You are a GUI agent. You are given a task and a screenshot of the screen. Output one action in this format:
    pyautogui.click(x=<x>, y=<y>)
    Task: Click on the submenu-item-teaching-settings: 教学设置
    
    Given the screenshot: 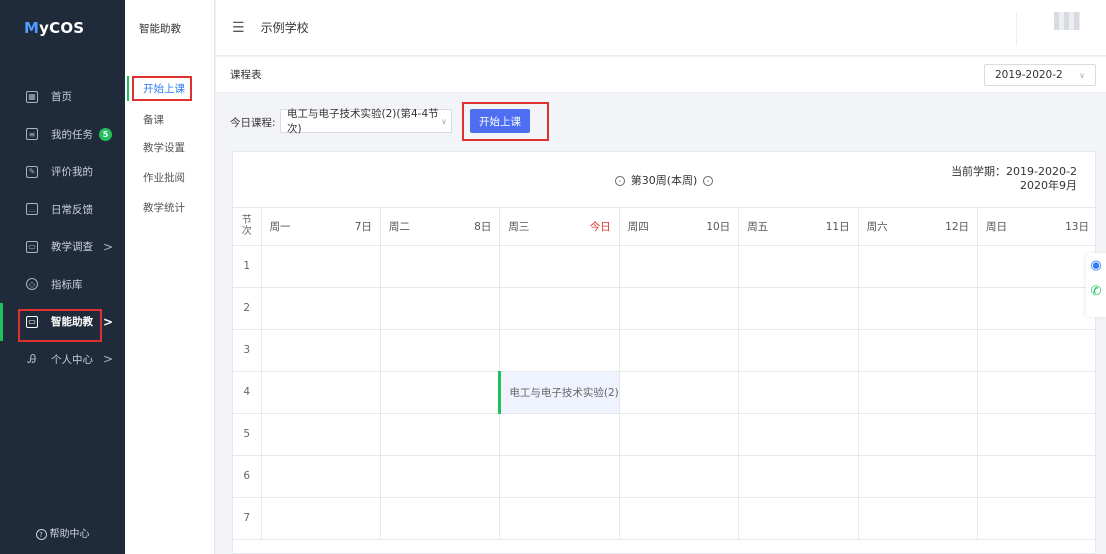 What is the action you would take?
    pyautogui.click(x=164, y=148)
    